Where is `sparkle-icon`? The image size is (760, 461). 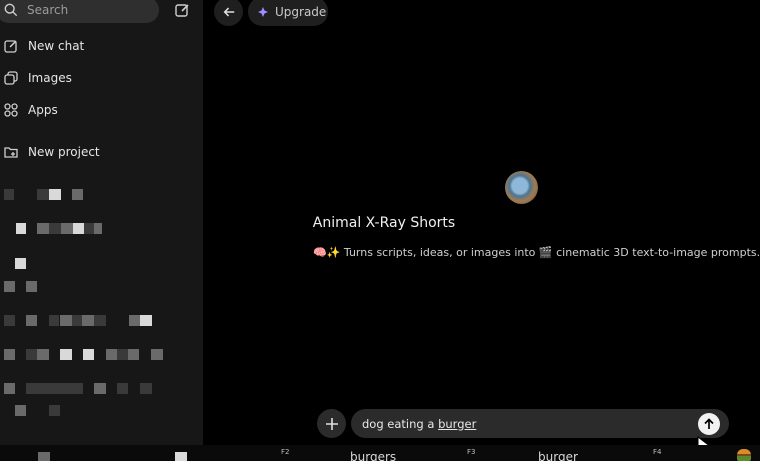
sparkle-icon is located at coordinates (263, 11).